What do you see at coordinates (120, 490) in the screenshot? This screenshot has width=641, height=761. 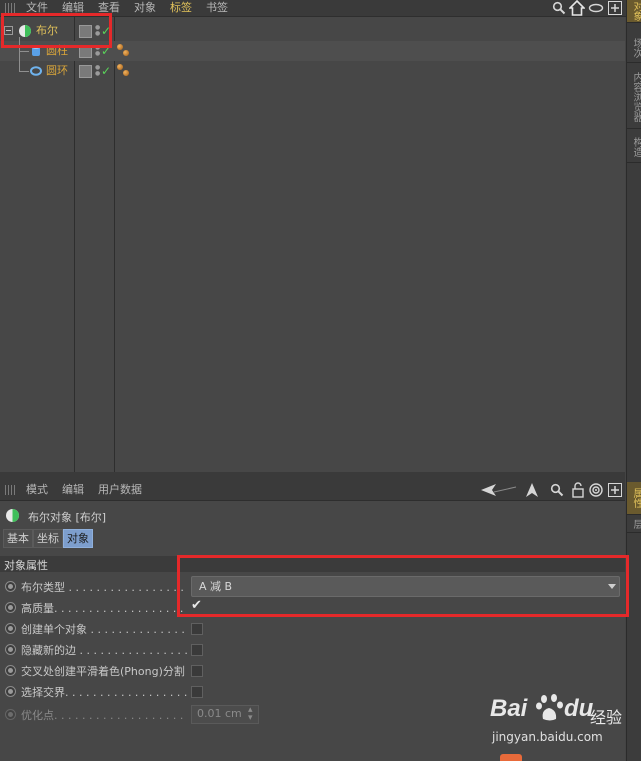 I see `menu-user-data: 用户数据` at bounding box center [120, 490].